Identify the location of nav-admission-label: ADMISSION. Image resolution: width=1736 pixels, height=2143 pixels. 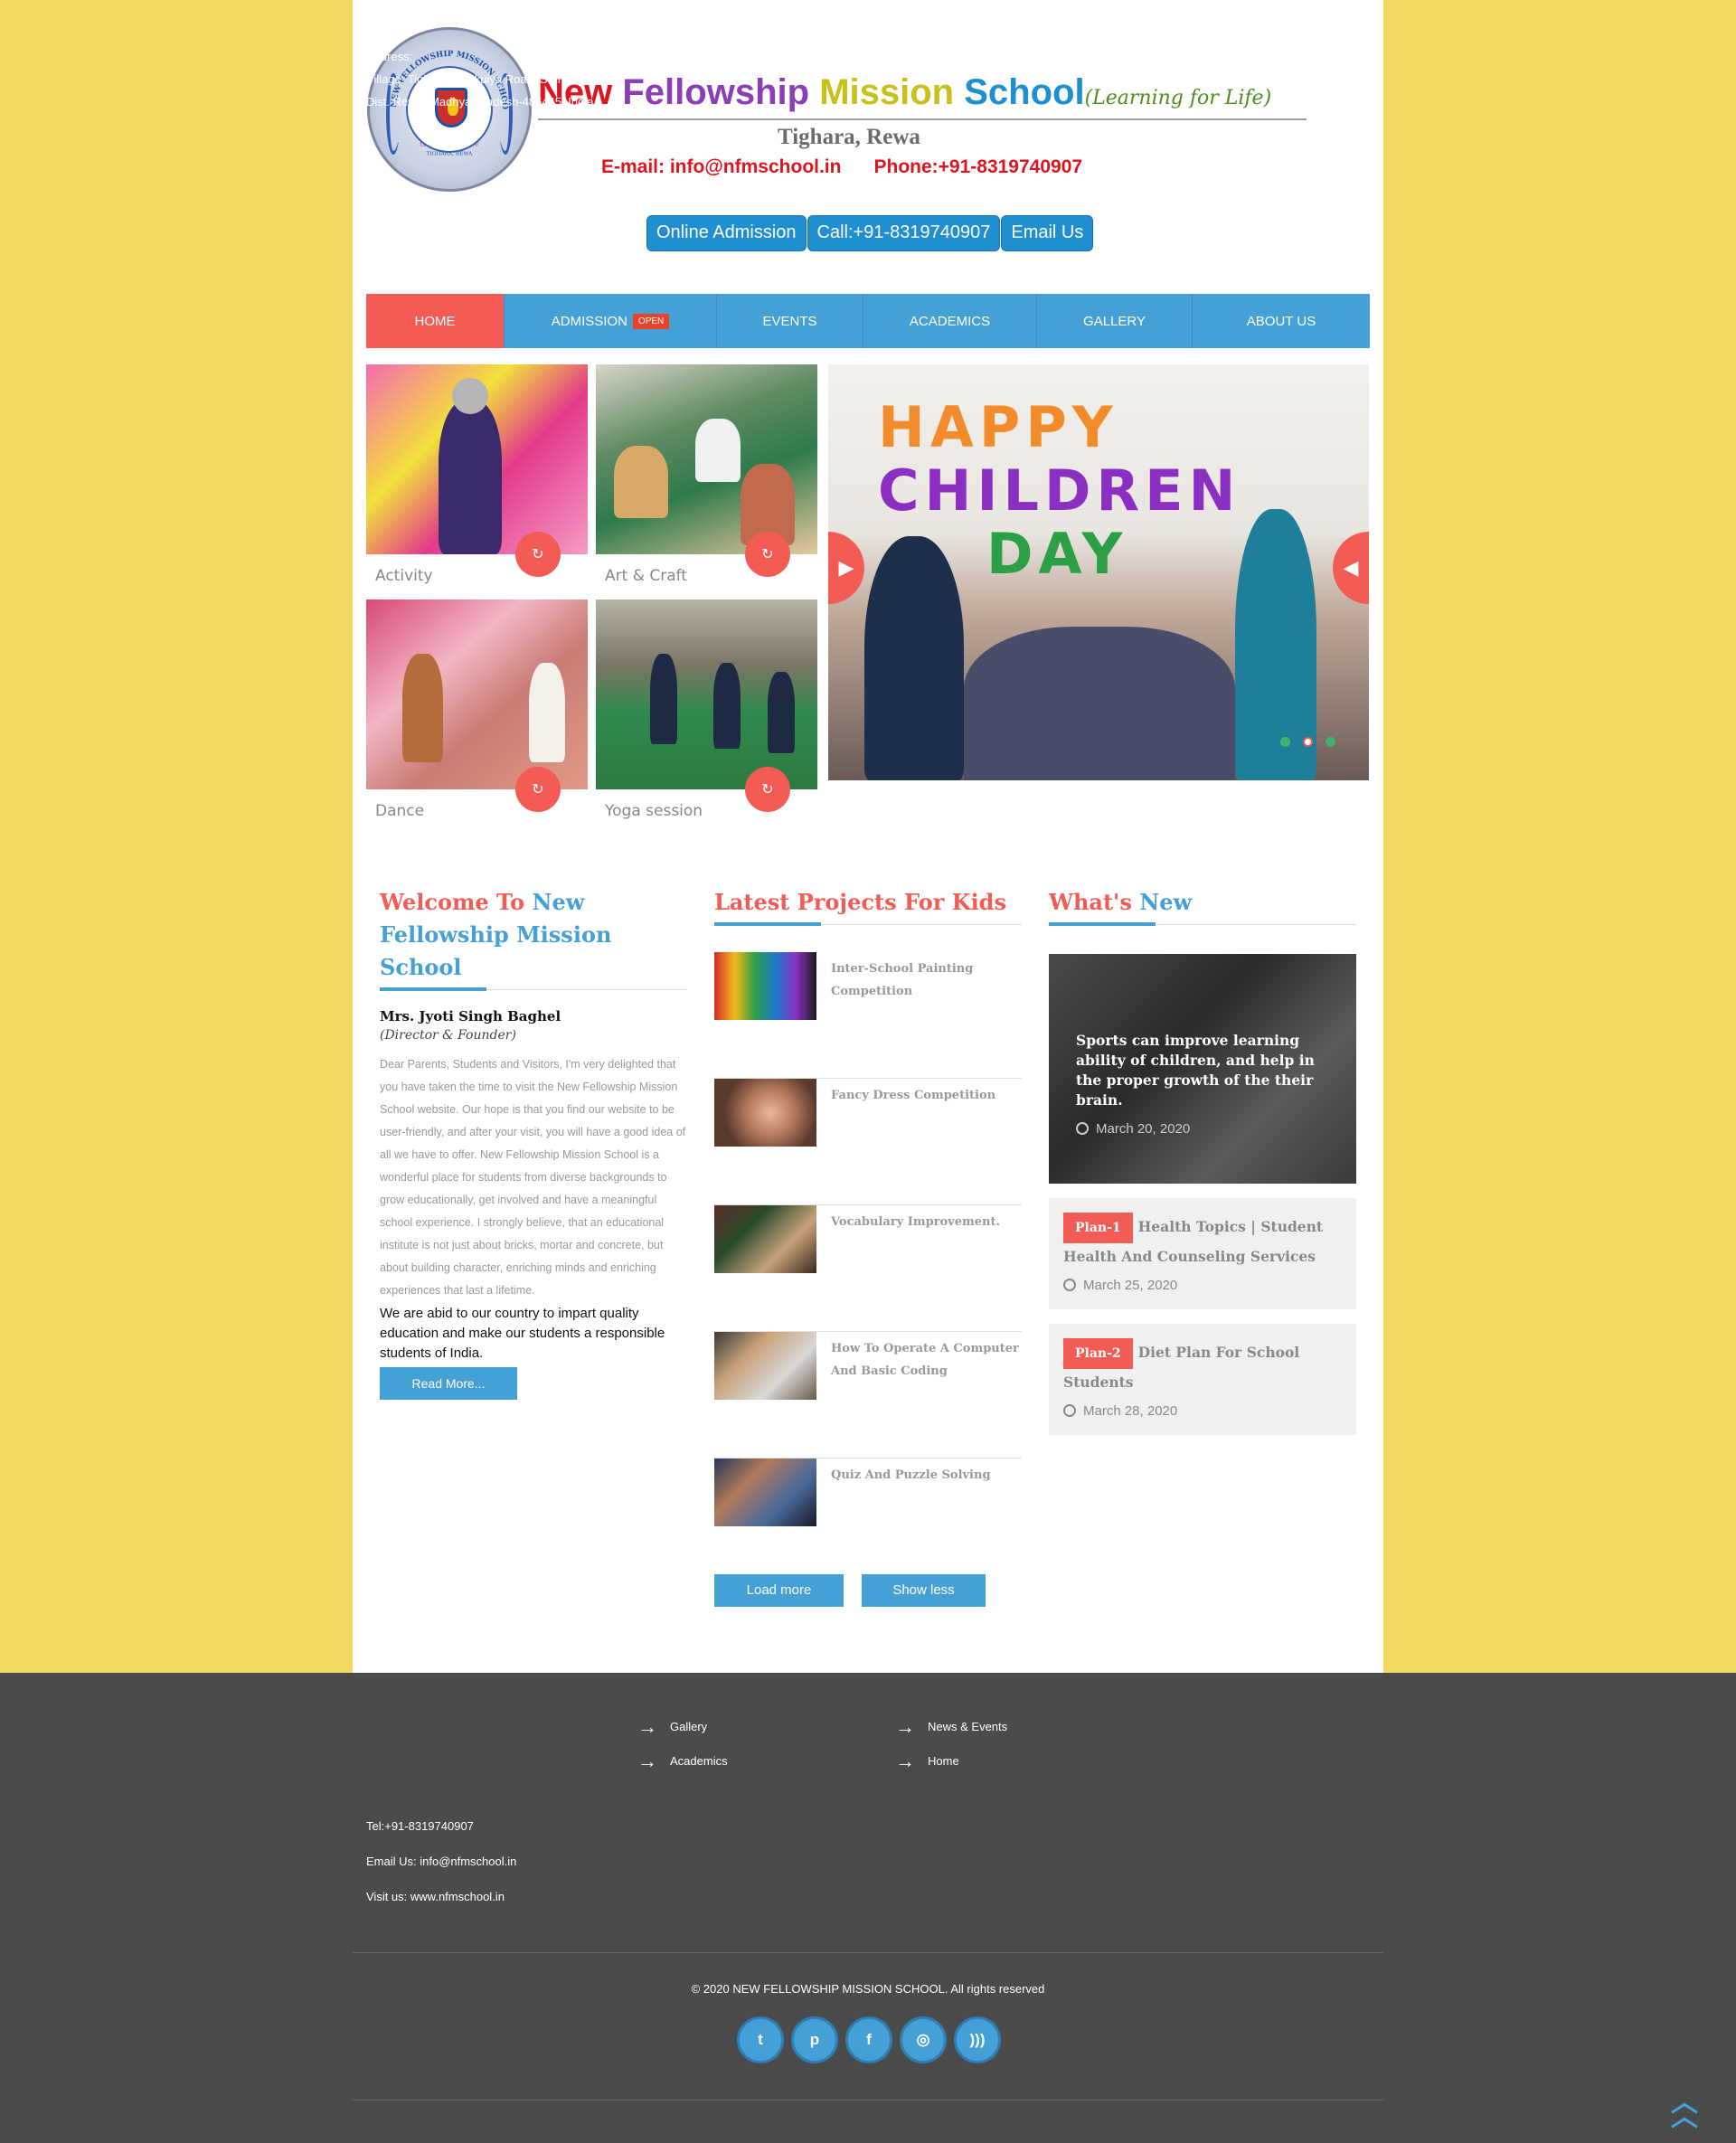
(589, 321).